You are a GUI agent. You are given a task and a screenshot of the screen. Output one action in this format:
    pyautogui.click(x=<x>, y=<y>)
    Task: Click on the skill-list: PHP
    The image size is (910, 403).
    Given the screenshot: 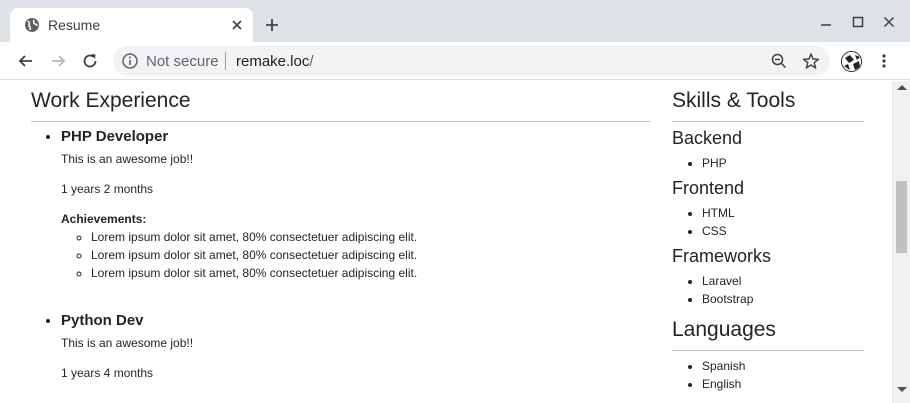 What is the action you would take?
    pyautogui.click(x=783, y=163)
    